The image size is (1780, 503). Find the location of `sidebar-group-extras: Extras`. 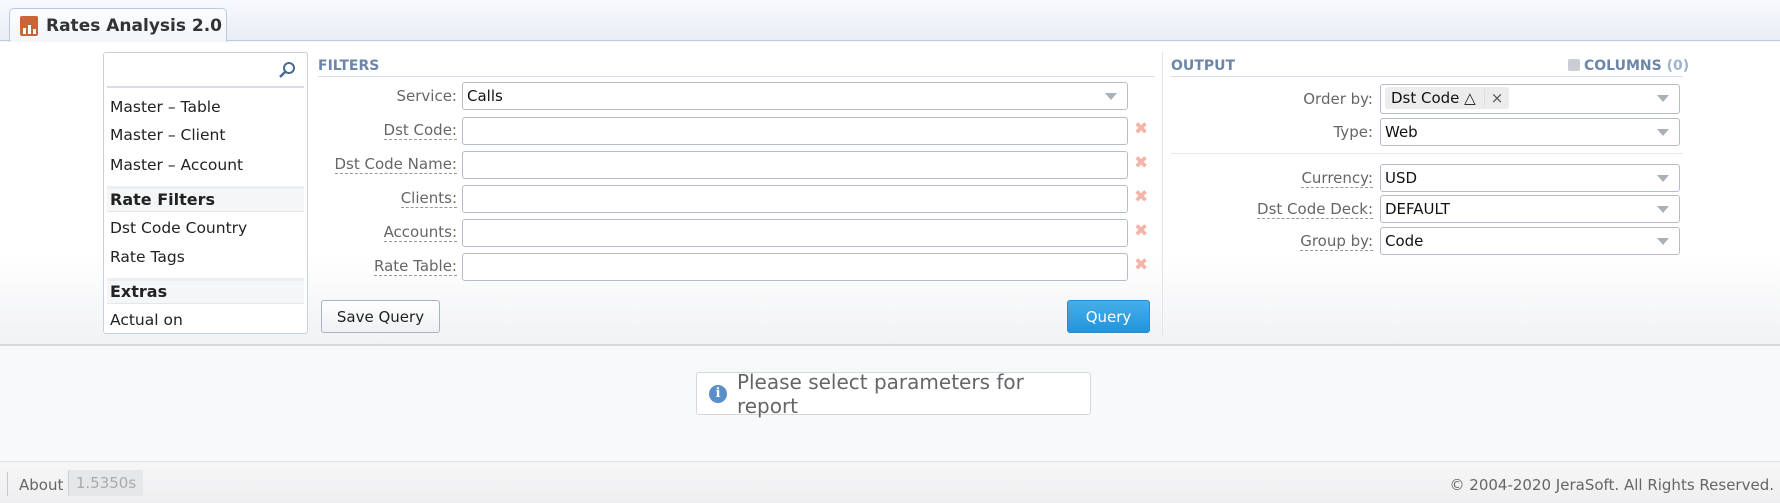

sidebar-group-extras: Extras is located at coordinates (205, 291).